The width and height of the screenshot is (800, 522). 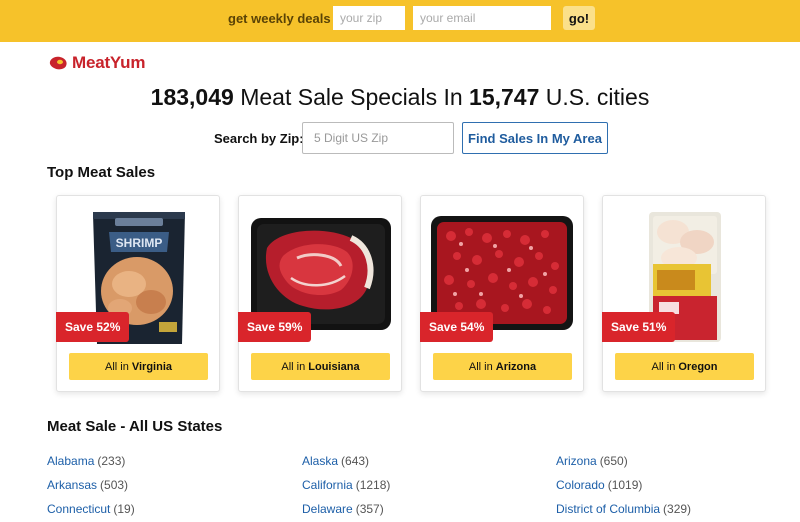 What do you see at coordinates (78, 509) in the screenshot?
I see `state-link: Connecticut` at bounding box center [78, 509].